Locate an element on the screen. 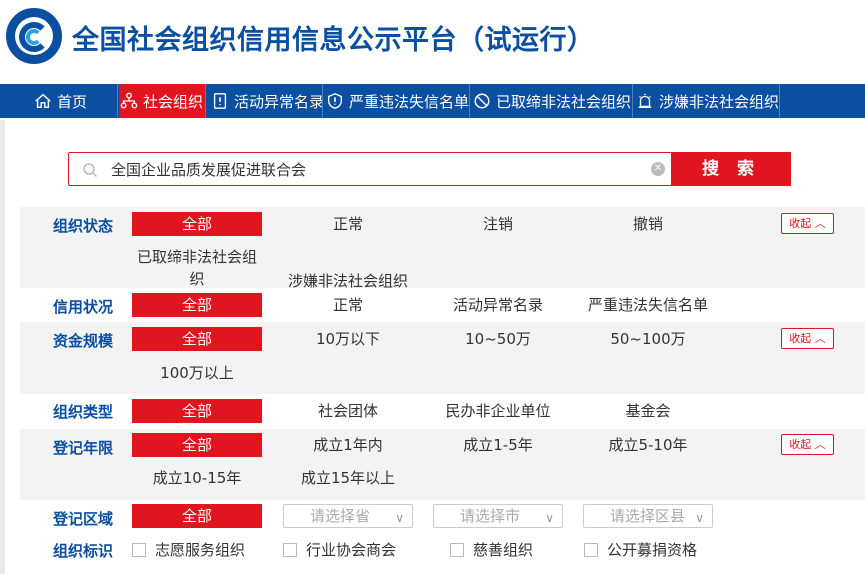  nav-item-label: 严重违法失信名单 is located at coordinates (409, 101).